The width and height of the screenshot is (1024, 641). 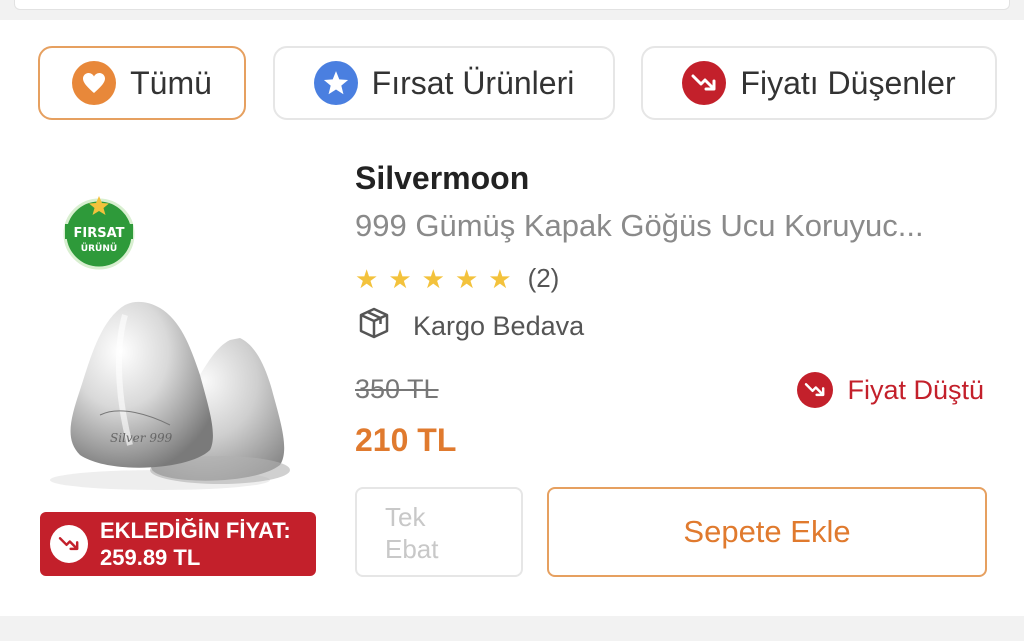 I want to click on filter-all-button: Tümü, so click(x=142, y=83).